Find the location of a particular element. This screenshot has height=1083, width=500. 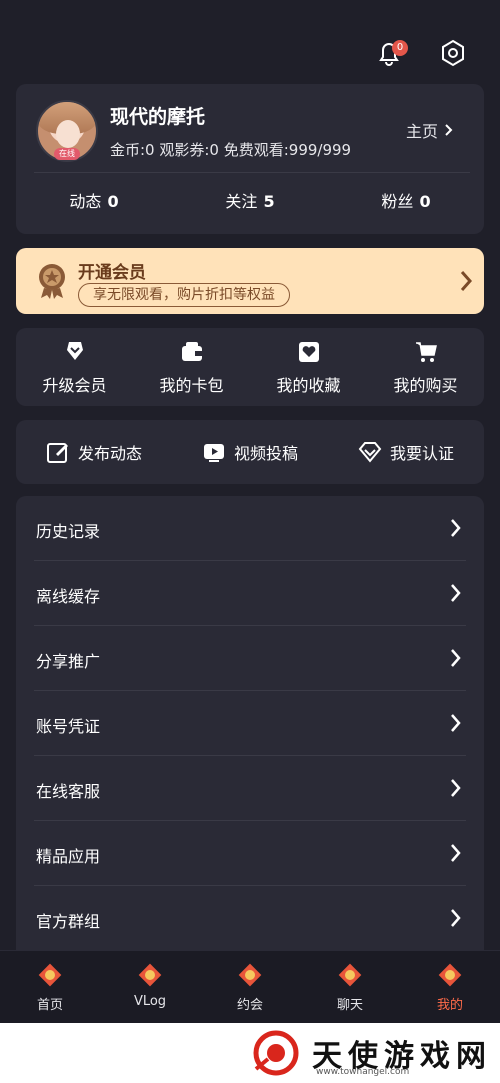

upgrade-vip-button: 升级会员 is located at coordinates (74, 367).